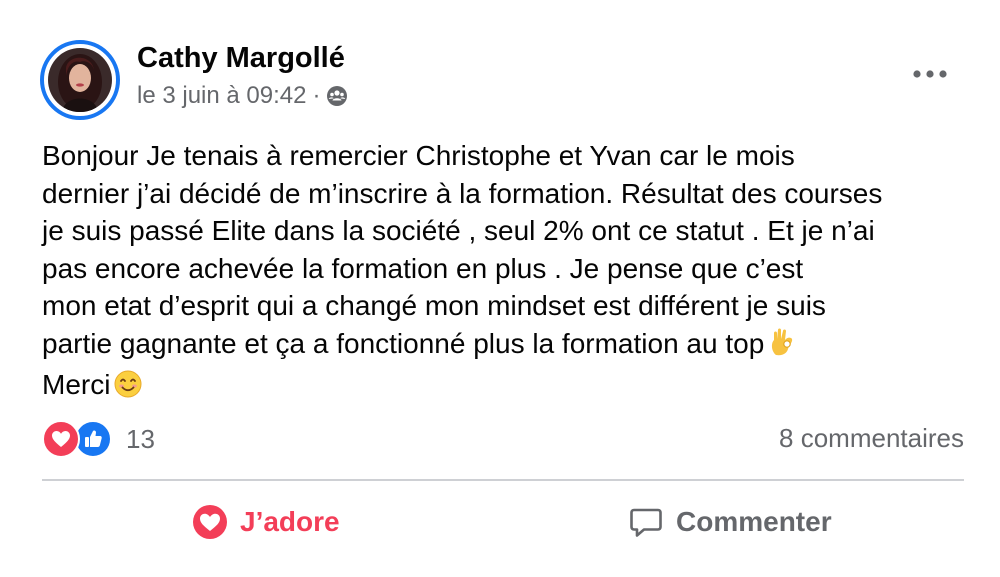  I want to click on post-timestamp: le 3 juin à 09:42, so click(221, 96).